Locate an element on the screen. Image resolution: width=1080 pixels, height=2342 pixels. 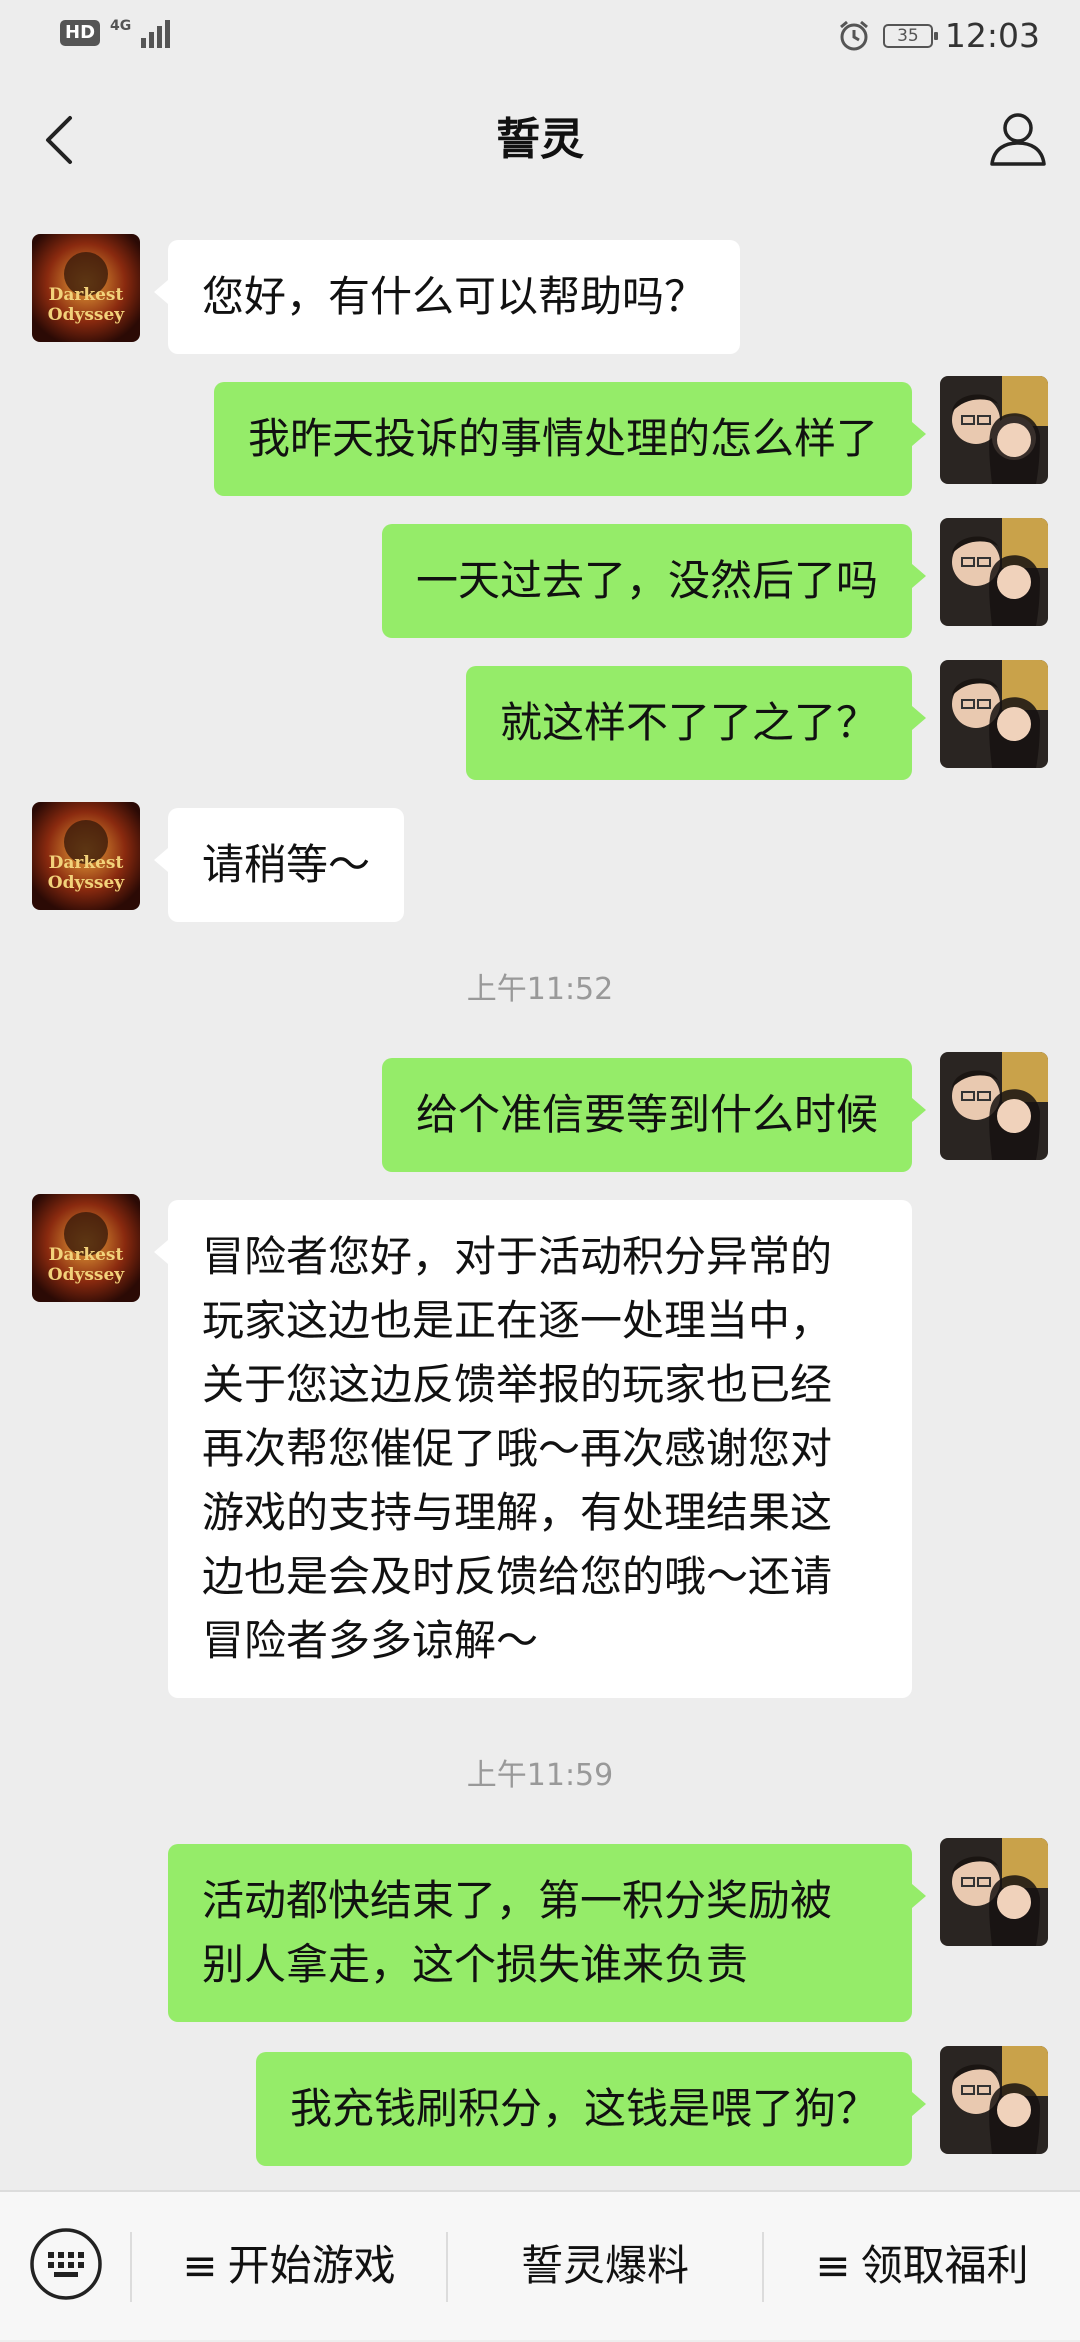
official-account-menu: ≡ 开始游戏 誓灵爆料 ≡ 领取福利 is located at coordinates (540, 2265).